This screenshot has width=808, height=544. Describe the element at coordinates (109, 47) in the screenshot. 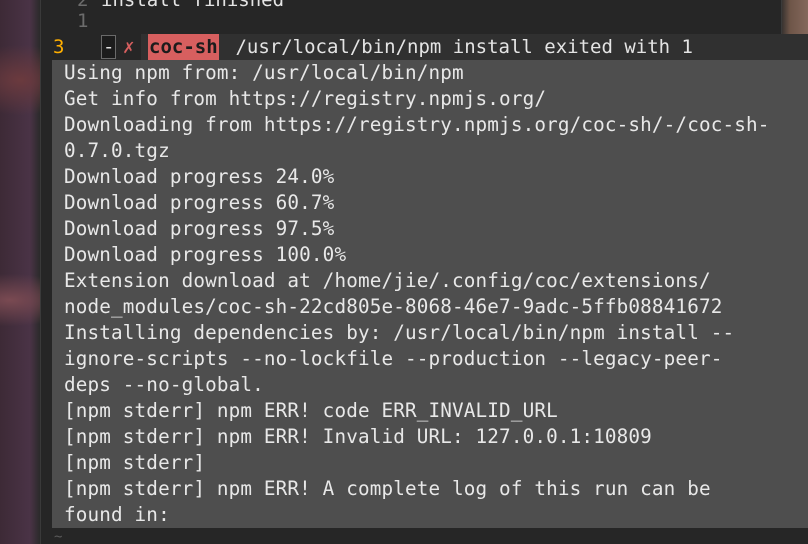

I see `sign-column-marker: -` at that location.